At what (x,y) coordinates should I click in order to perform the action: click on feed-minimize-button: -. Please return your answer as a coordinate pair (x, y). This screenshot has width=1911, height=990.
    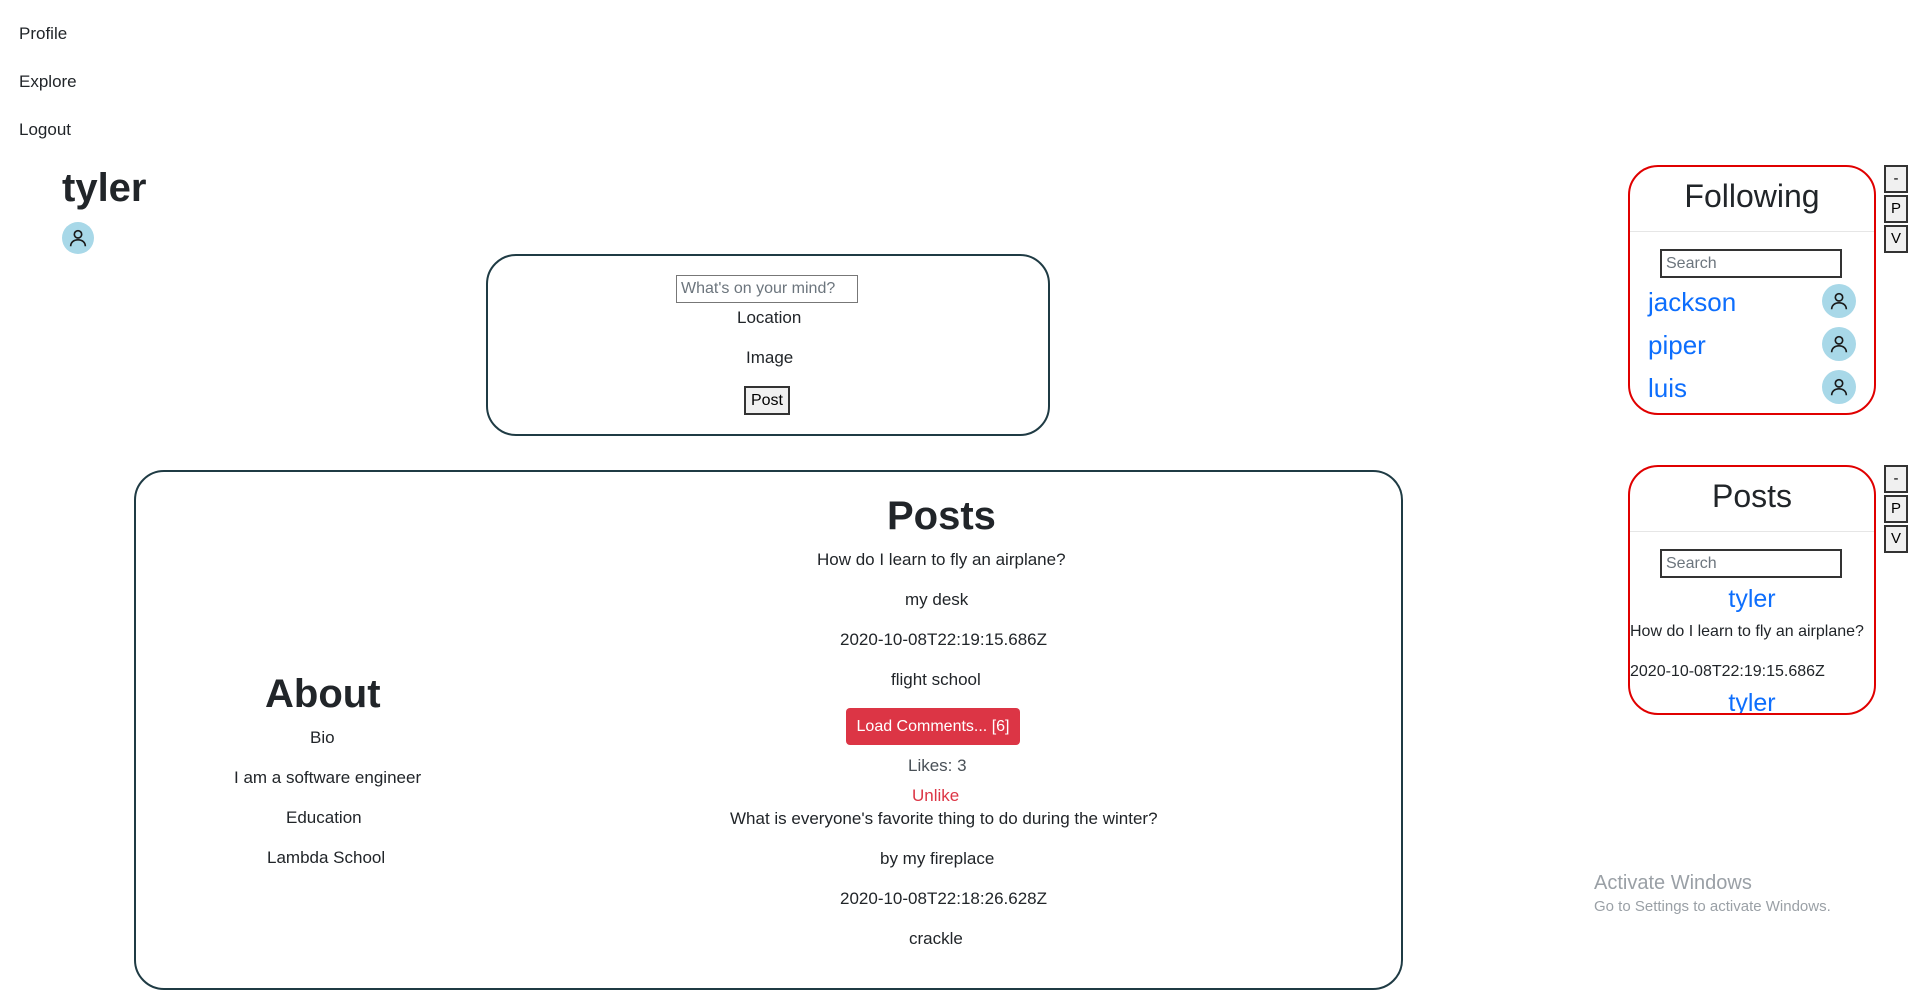
    Looking at the image, I should click on (1896, 479).